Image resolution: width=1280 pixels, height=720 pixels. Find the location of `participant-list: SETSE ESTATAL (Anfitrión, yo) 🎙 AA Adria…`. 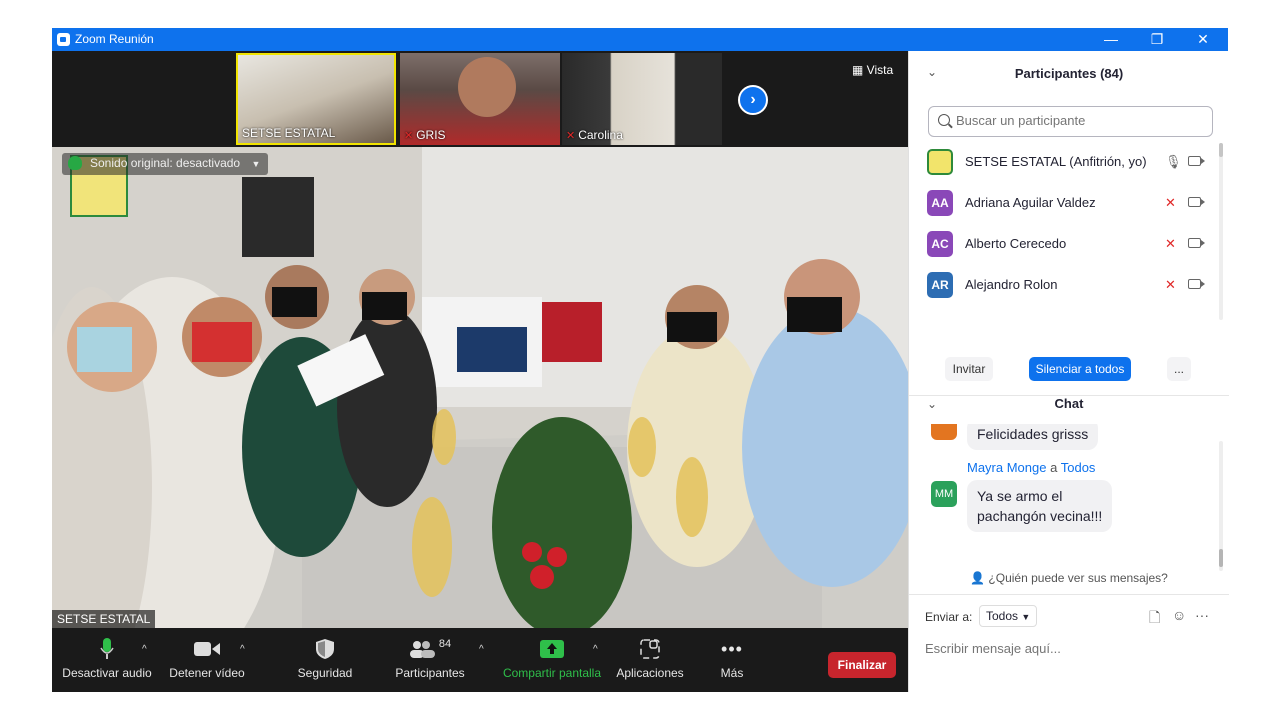

participant-list: SETSE ESTATAL (Anfitrión, yo) 🎙 AA Adria… is located at coordinates (1069, 244).